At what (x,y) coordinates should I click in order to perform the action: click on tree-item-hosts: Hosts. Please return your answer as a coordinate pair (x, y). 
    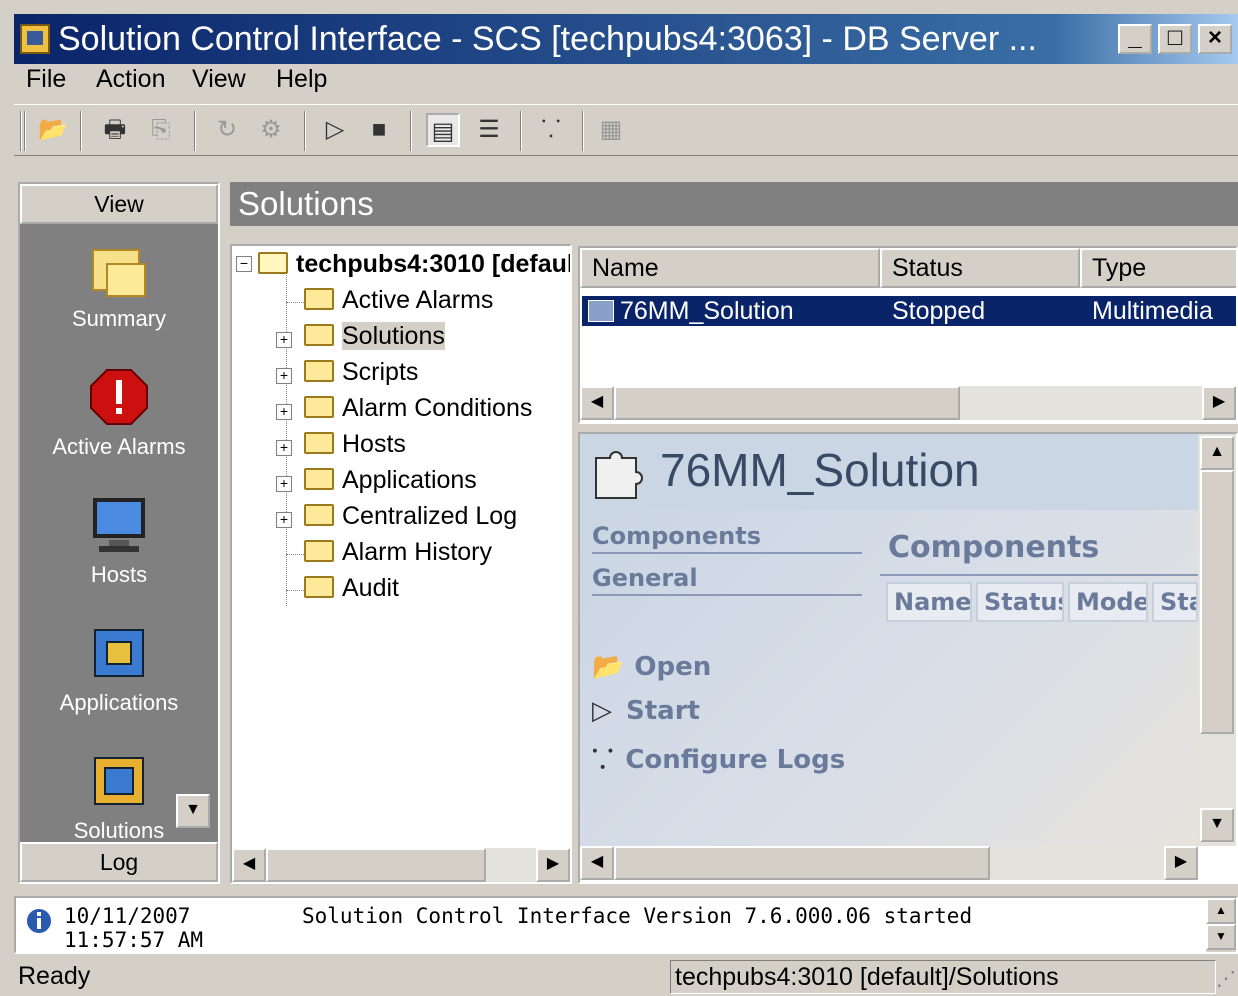
    Looking at the image, I should click on (355, 444).